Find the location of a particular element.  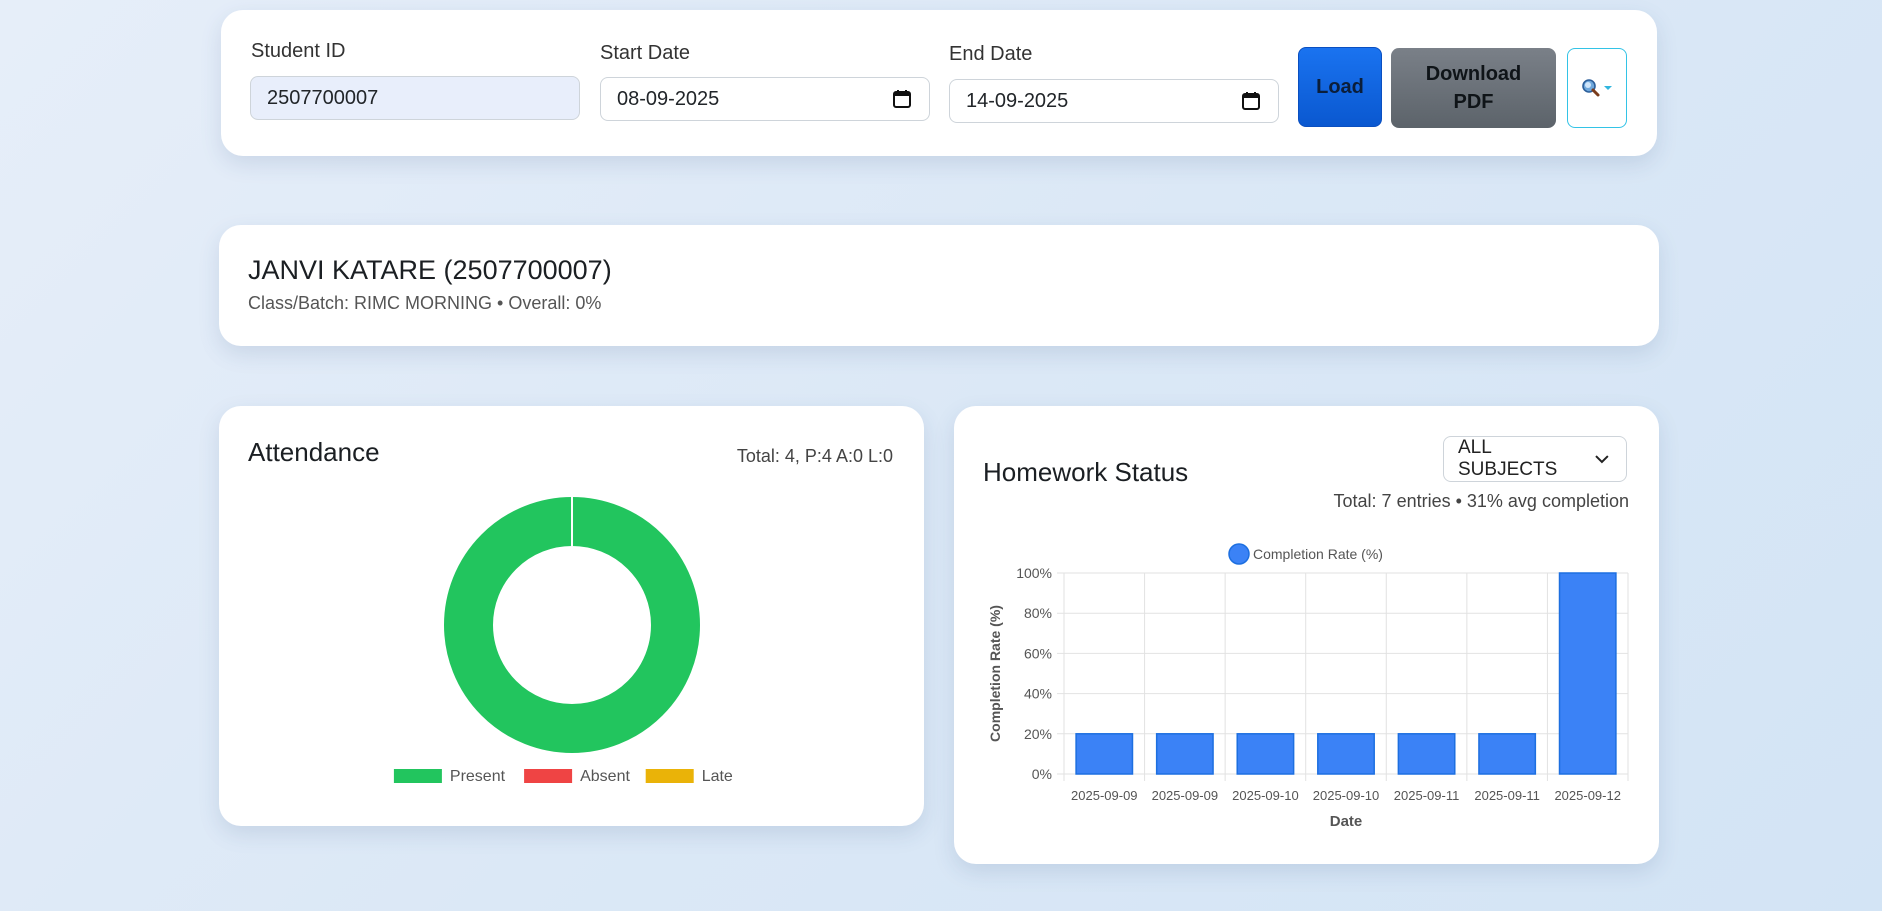

search-icon is located at coordinates (1597, 88).